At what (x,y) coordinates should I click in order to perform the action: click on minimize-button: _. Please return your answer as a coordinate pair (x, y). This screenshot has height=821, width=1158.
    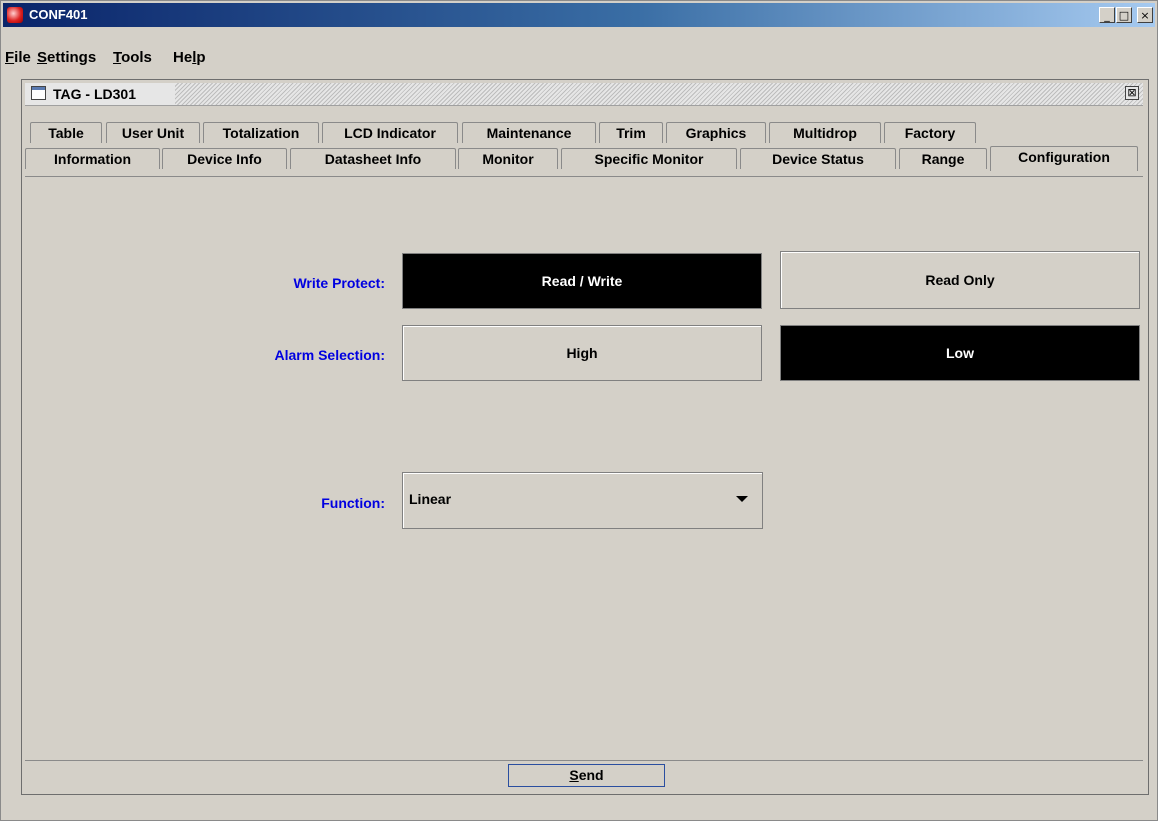
    Looking at the image, I should click on (1107, 15).